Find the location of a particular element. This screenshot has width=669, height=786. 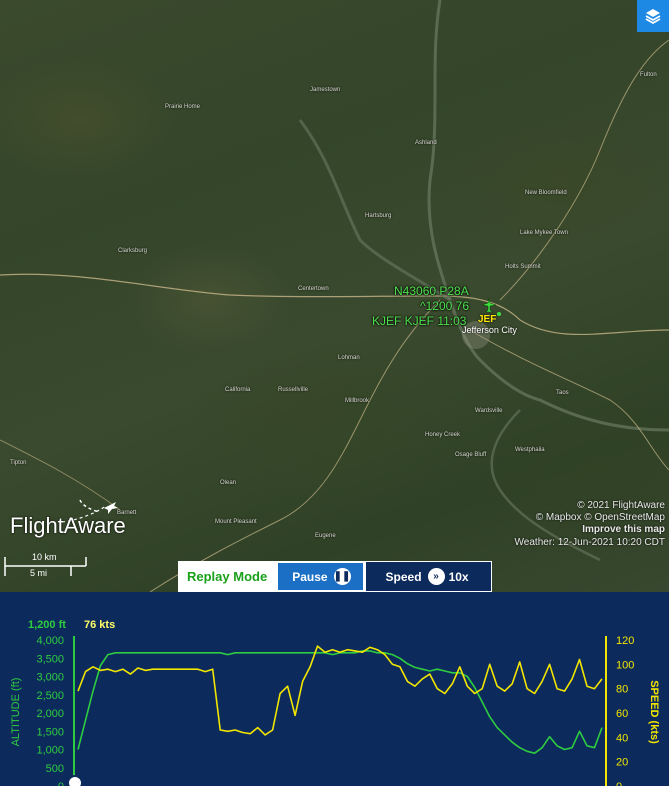

map-town-label: Lohman is located at coordinates (349, 358).